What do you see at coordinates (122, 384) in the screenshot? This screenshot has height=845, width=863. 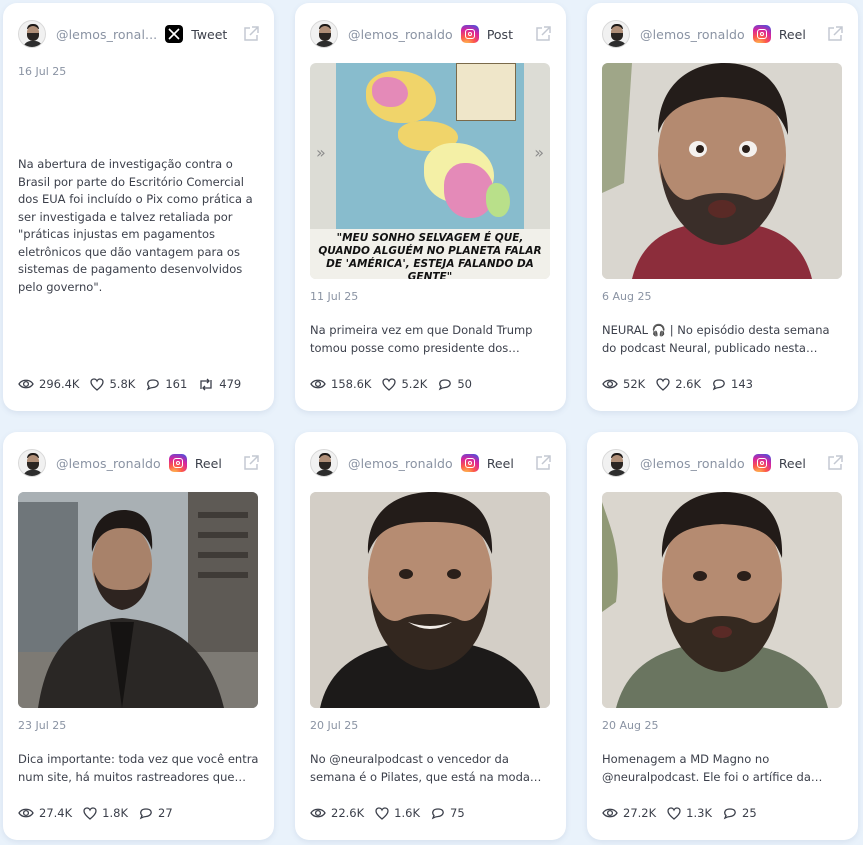 I see `likes-count: 5.8K` at bounding box center [122, 384].